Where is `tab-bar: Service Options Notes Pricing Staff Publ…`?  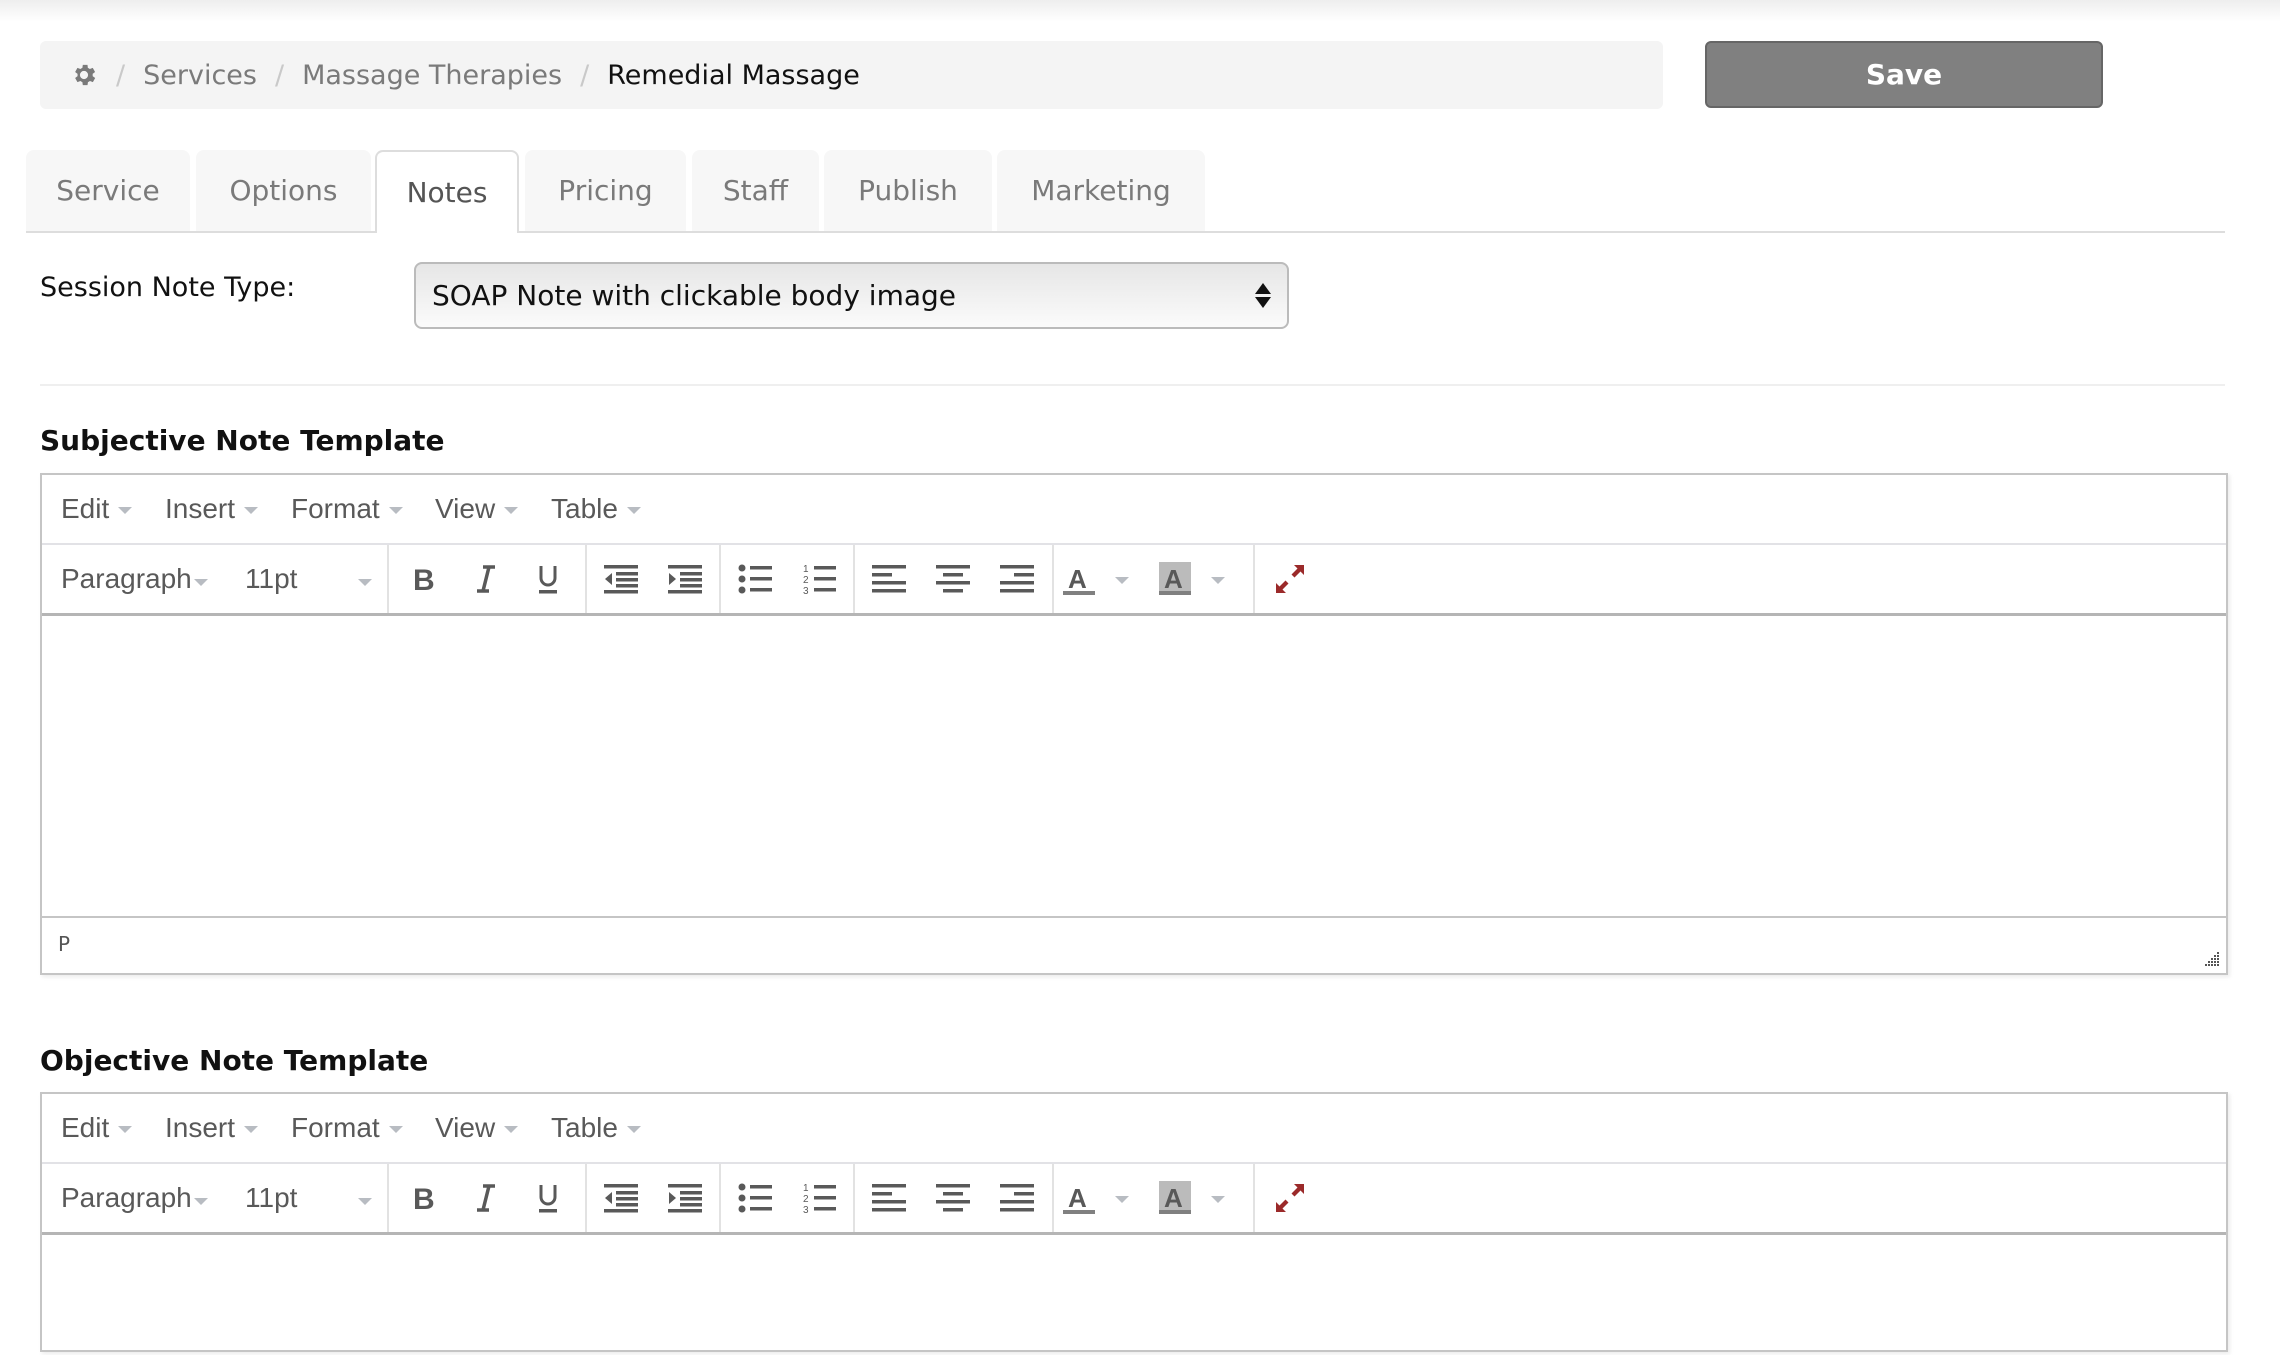
tab-bar: Service Options Notes Pricing Staff Publ… is located at coordinates (1125, 191).